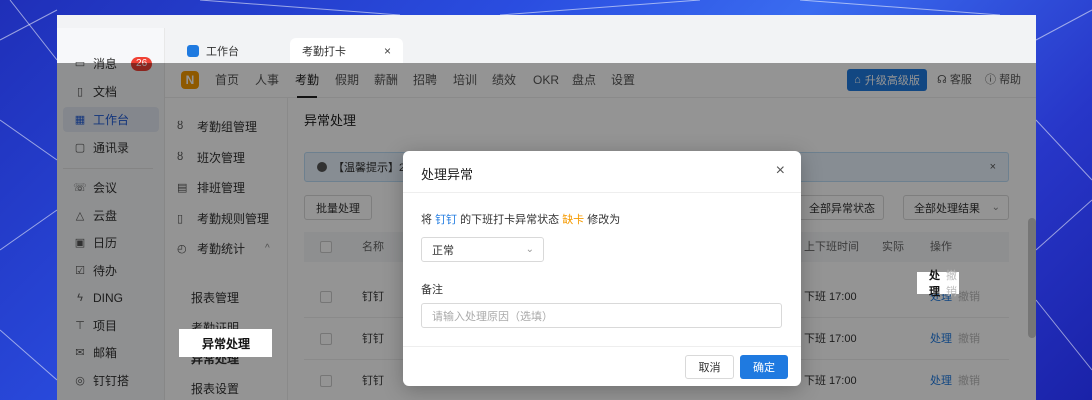 Image resolution: width=1092 pixels, height=400 pixels. I want to click on dialog-title: 处理异常, so click(447, 174).